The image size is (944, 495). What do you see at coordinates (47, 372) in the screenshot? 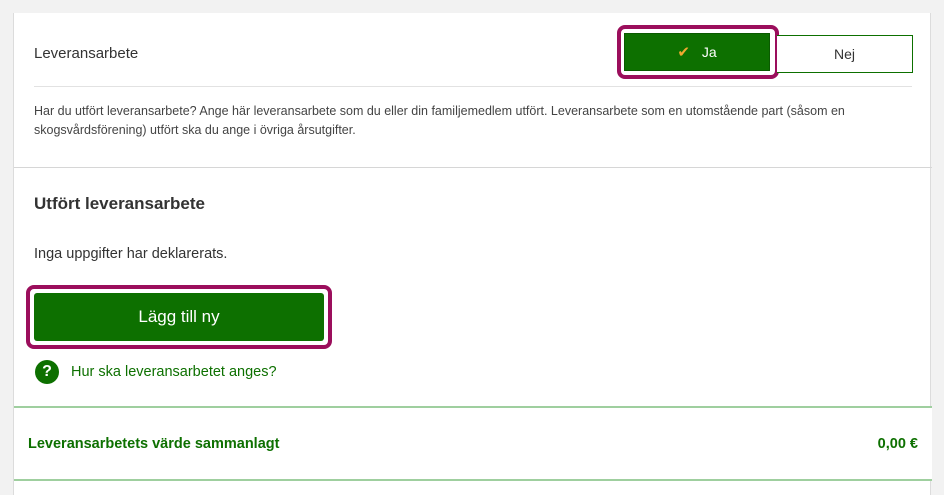
I see `question-circle-icon: ?` at bounding box center [47, 372].